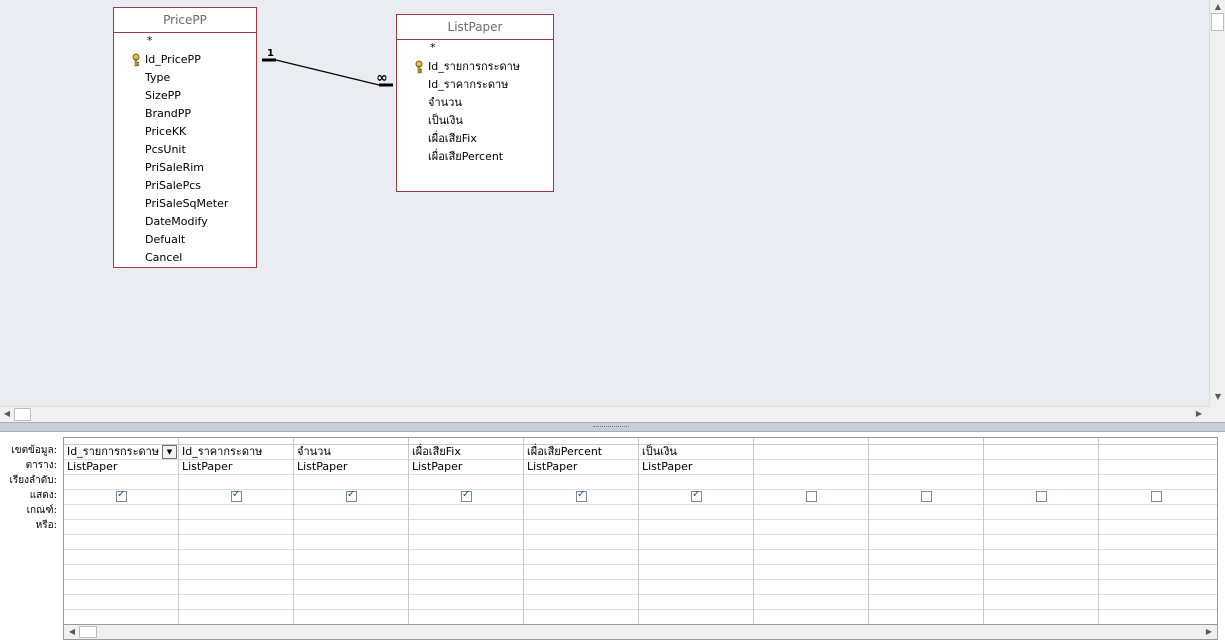 The height and width of the screenshot is (643, 1225). I want to click on field-item: PriSaleRim, so click(174, 168).